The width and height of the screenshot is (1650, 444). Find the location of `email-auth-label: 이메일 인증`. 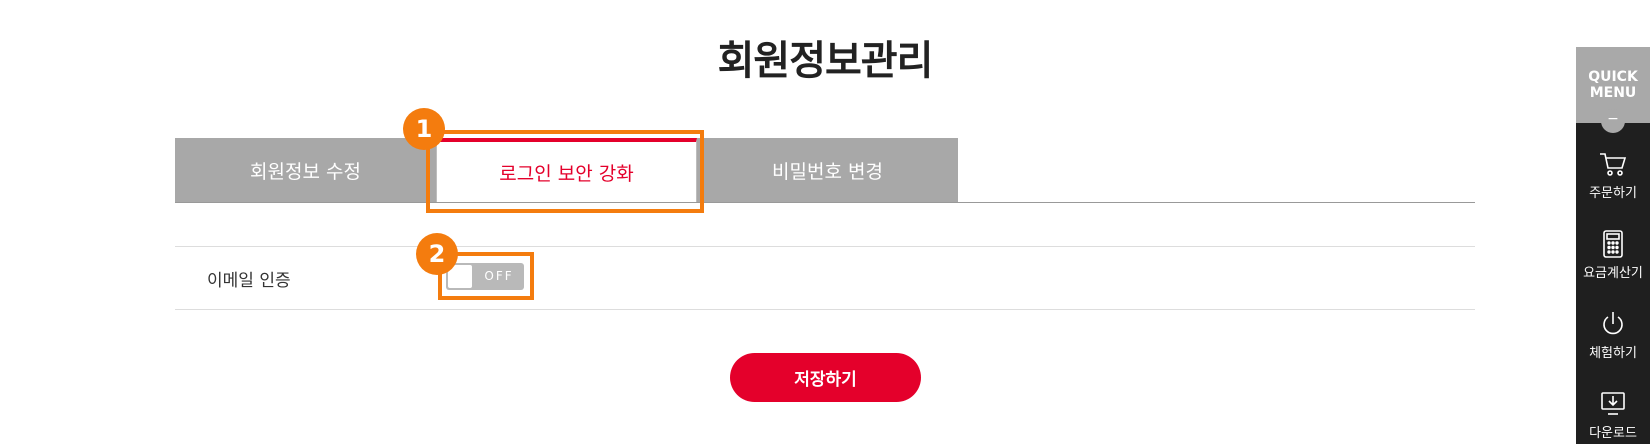

email-auth-label: 이메일 인증 is located at coordinates (249, 281).